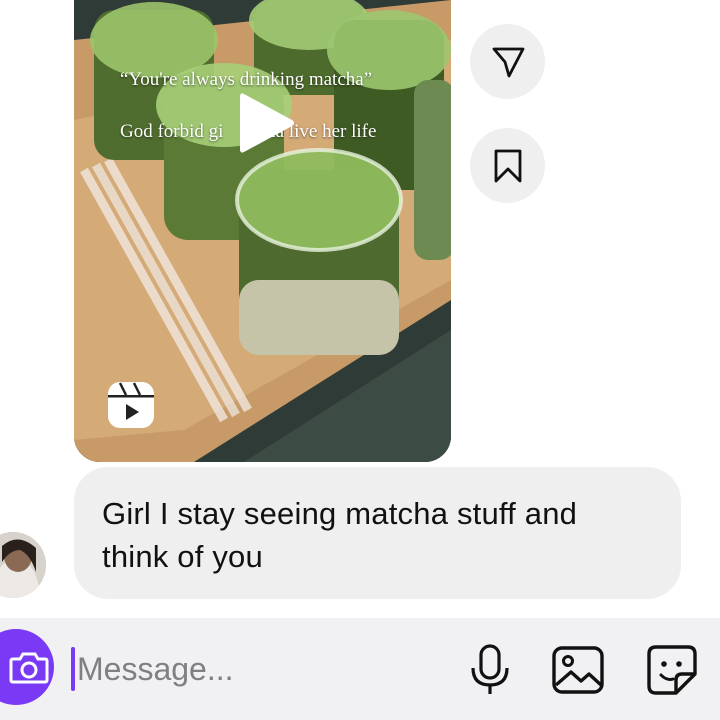 Image resolution: width=720 pixels, height=720 pixels. I want to click on microphone-button, so click(490, 670).